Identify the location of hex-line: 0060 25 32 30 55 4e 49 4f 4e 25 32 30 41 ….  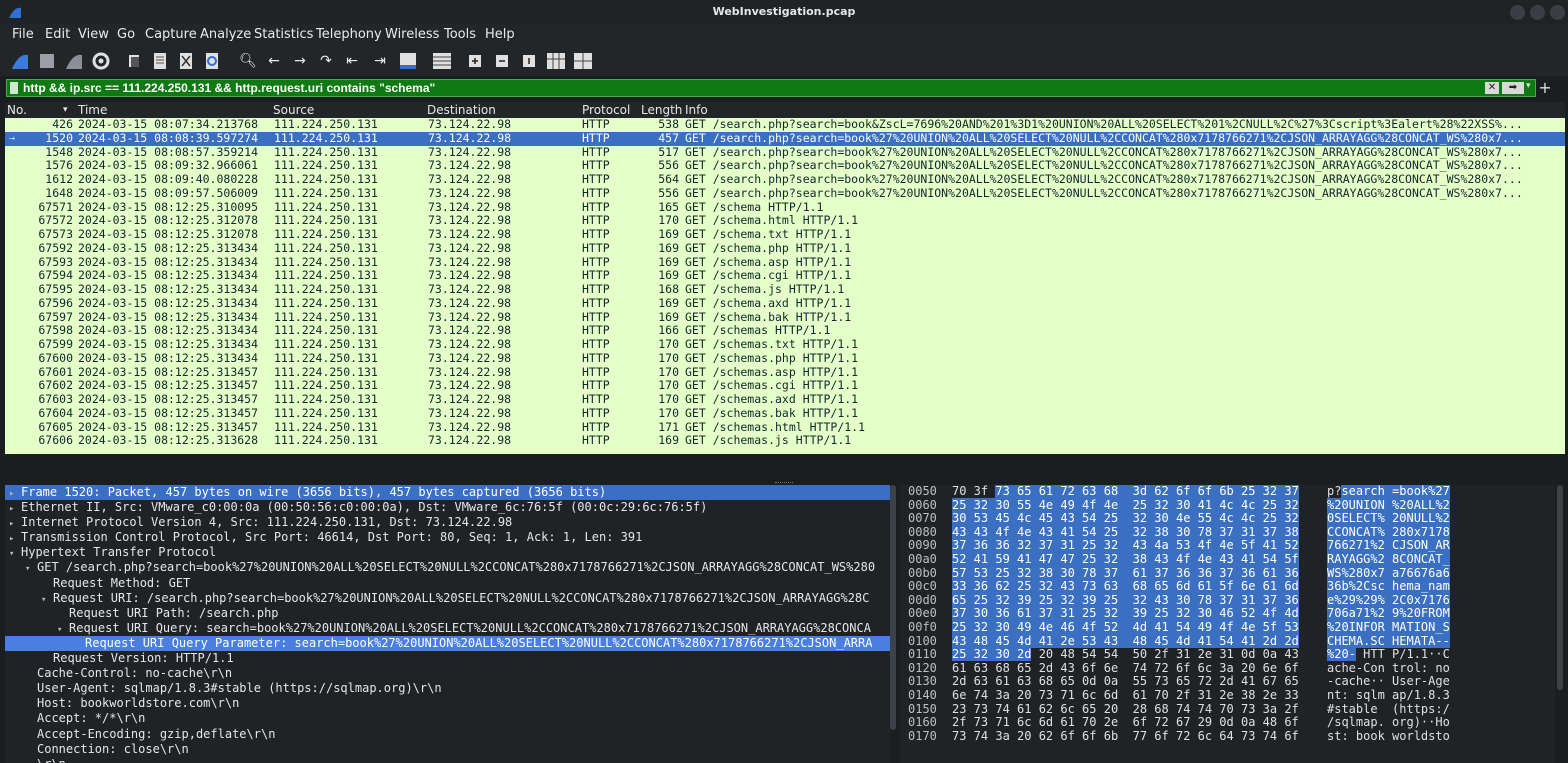
(1227, 505).